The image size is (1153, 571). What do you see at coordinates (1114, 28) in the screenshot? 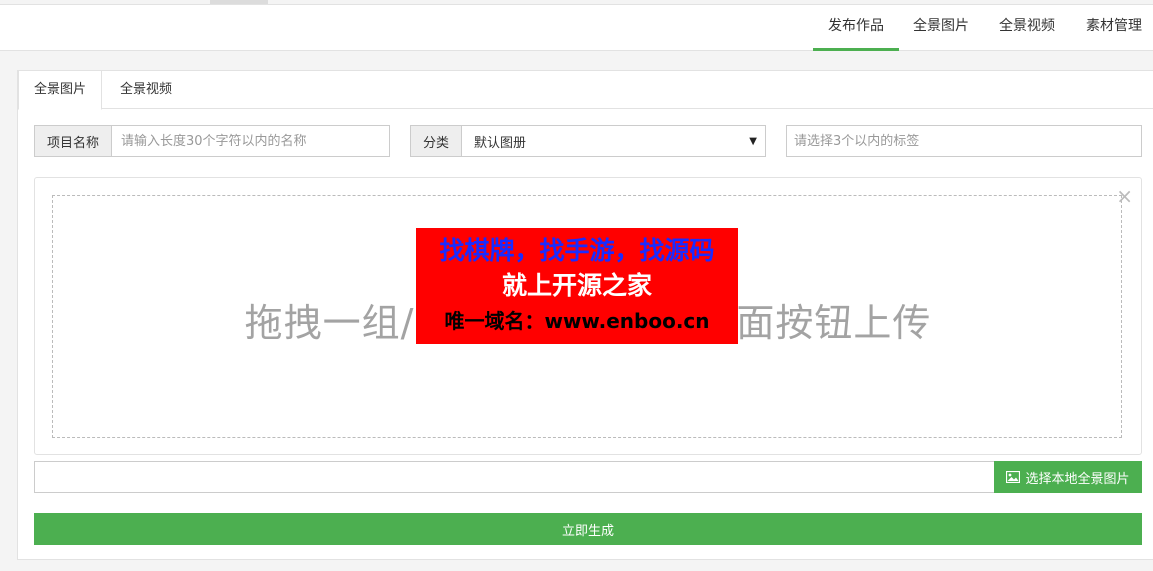
I see `nav-item-asset-management: 素材管理` at bounding box center [1114, 28].